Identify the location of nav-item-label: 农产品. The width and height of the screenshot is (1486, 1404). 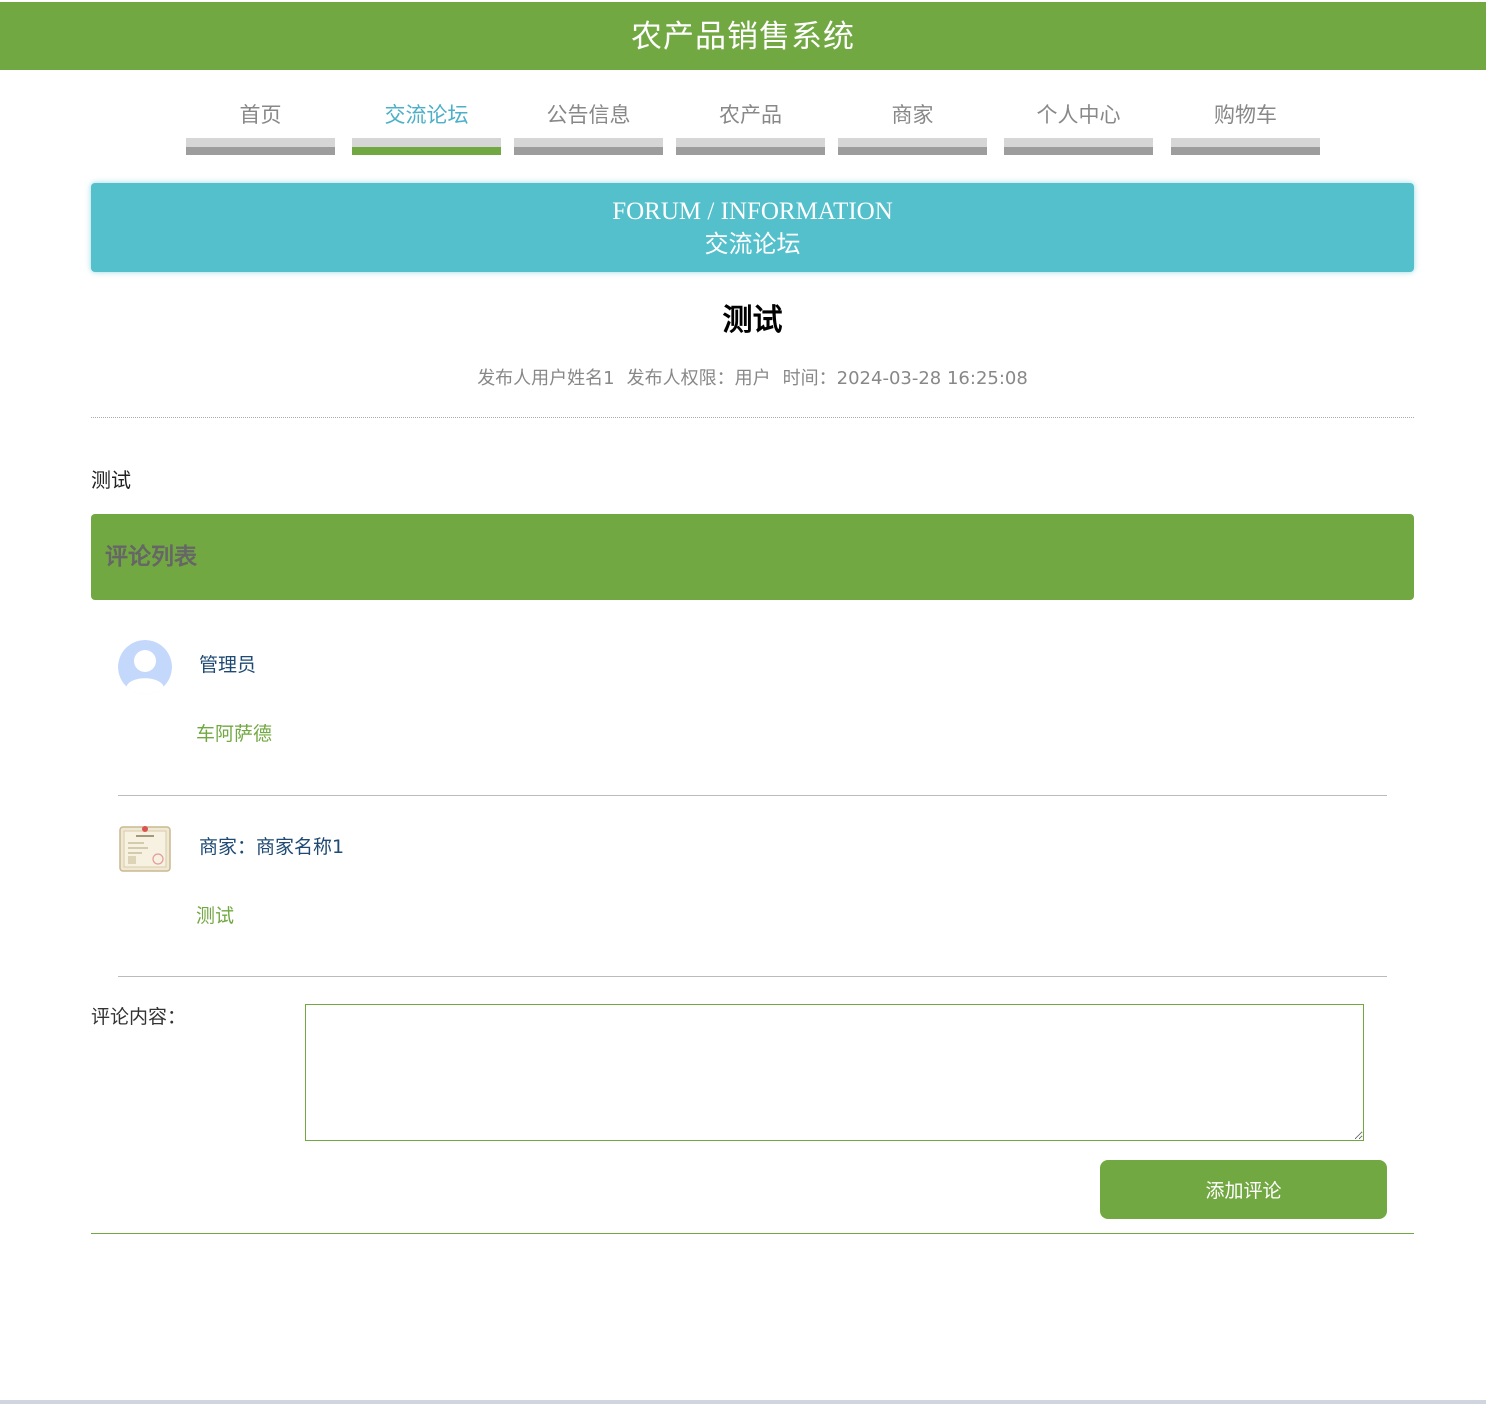
(750, 115).